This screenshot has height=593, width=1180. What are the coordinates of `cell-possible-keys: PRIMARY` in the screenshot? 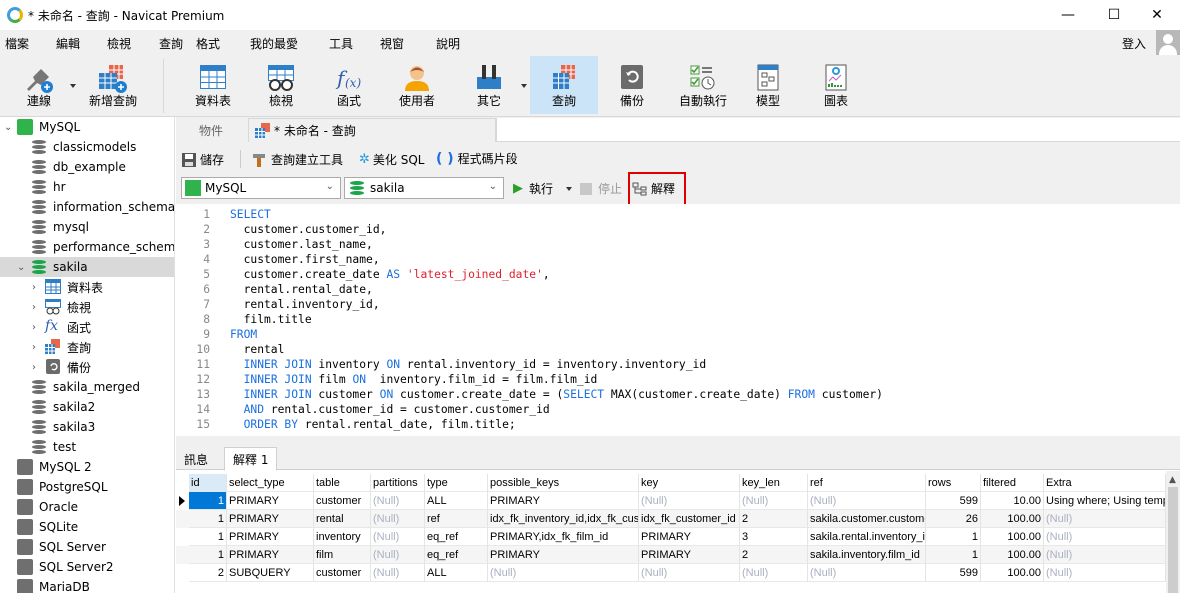 It's located at (563, 555).